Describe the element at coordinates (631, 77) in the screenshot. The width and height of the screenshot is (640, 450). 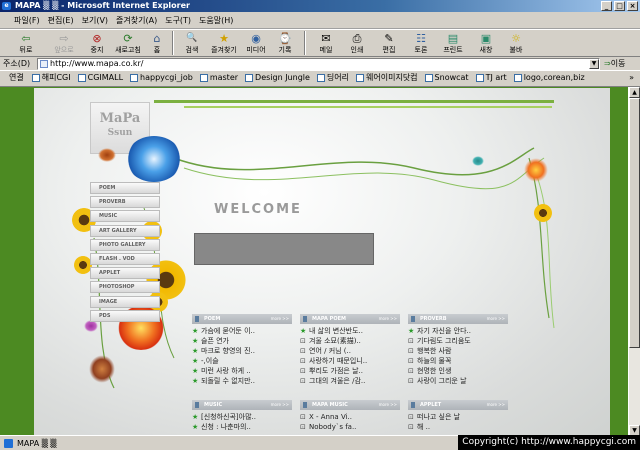
I see `links-overflow-icon: »` at that location.